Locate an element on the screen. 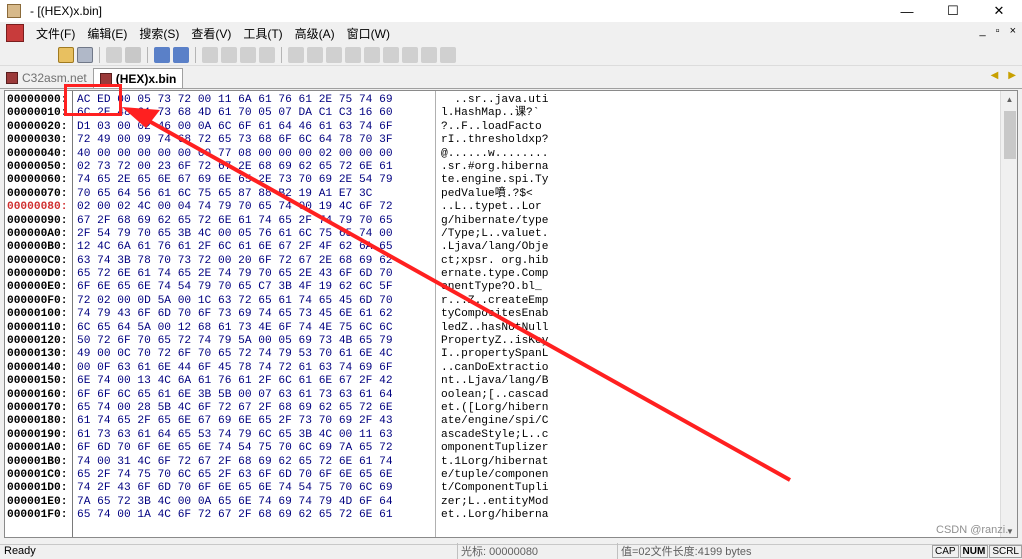 This screenshot has height=559, width=1022. split-icon is located at coordinates (372, 54).